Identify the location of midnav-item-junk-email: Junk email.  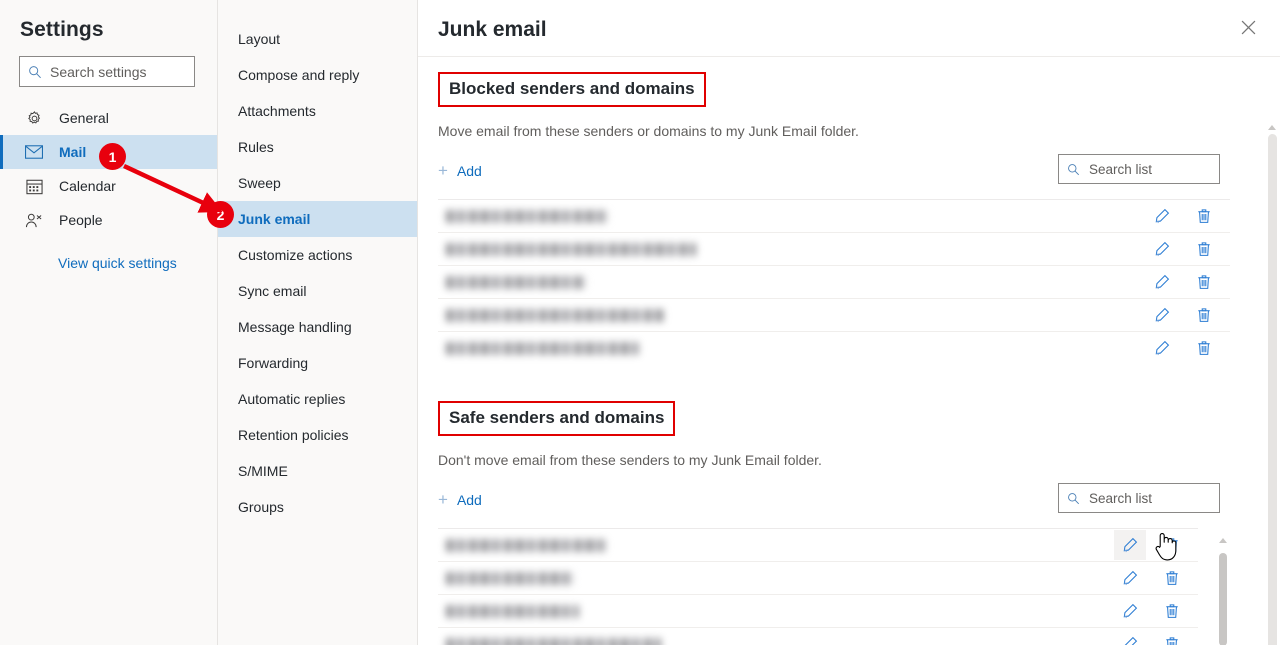
(317, 219).